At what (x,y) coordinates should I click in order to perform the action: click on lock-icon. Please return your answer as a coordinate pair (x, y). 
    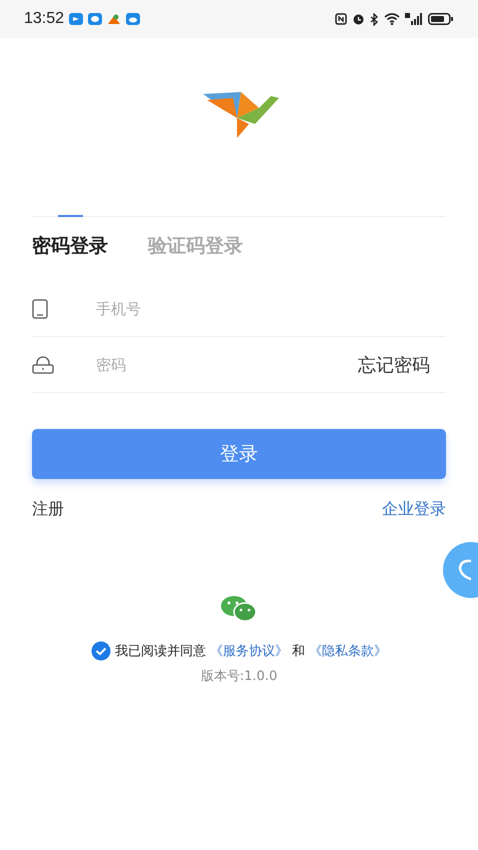
    Looking at the image, I should click on (43, 365).